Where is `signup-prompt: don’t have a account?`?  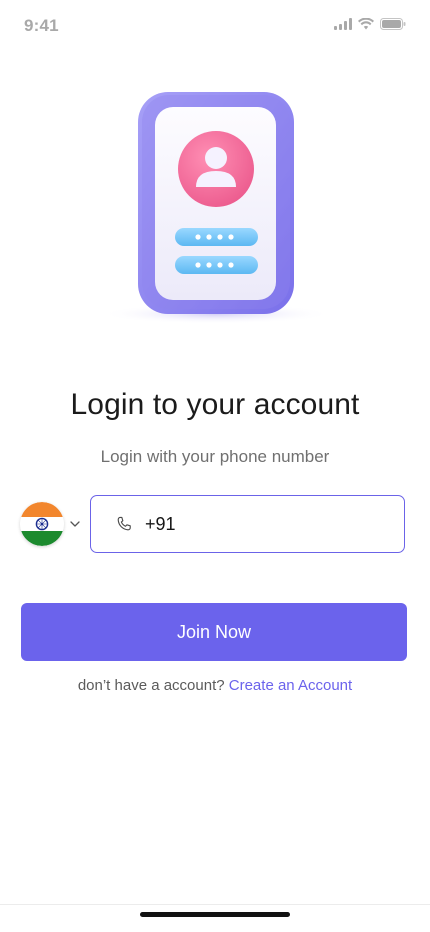
signup-prompt: don’t have a account? is located at coordinates (153, 685).